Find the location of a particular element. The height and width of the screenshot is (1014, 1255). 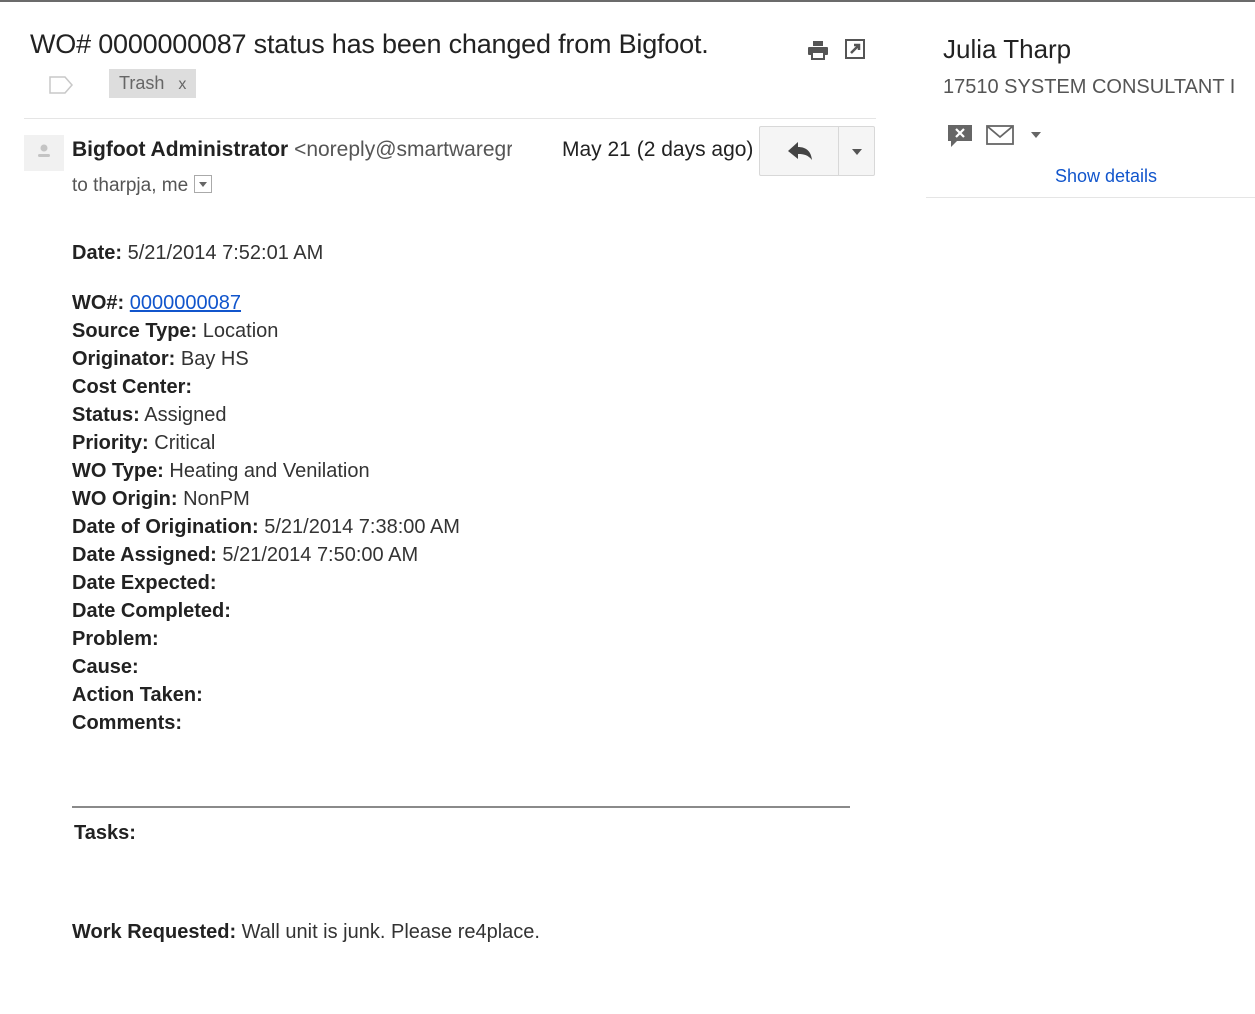

show-recipients-dropdown is located at coordinates (203, 183).